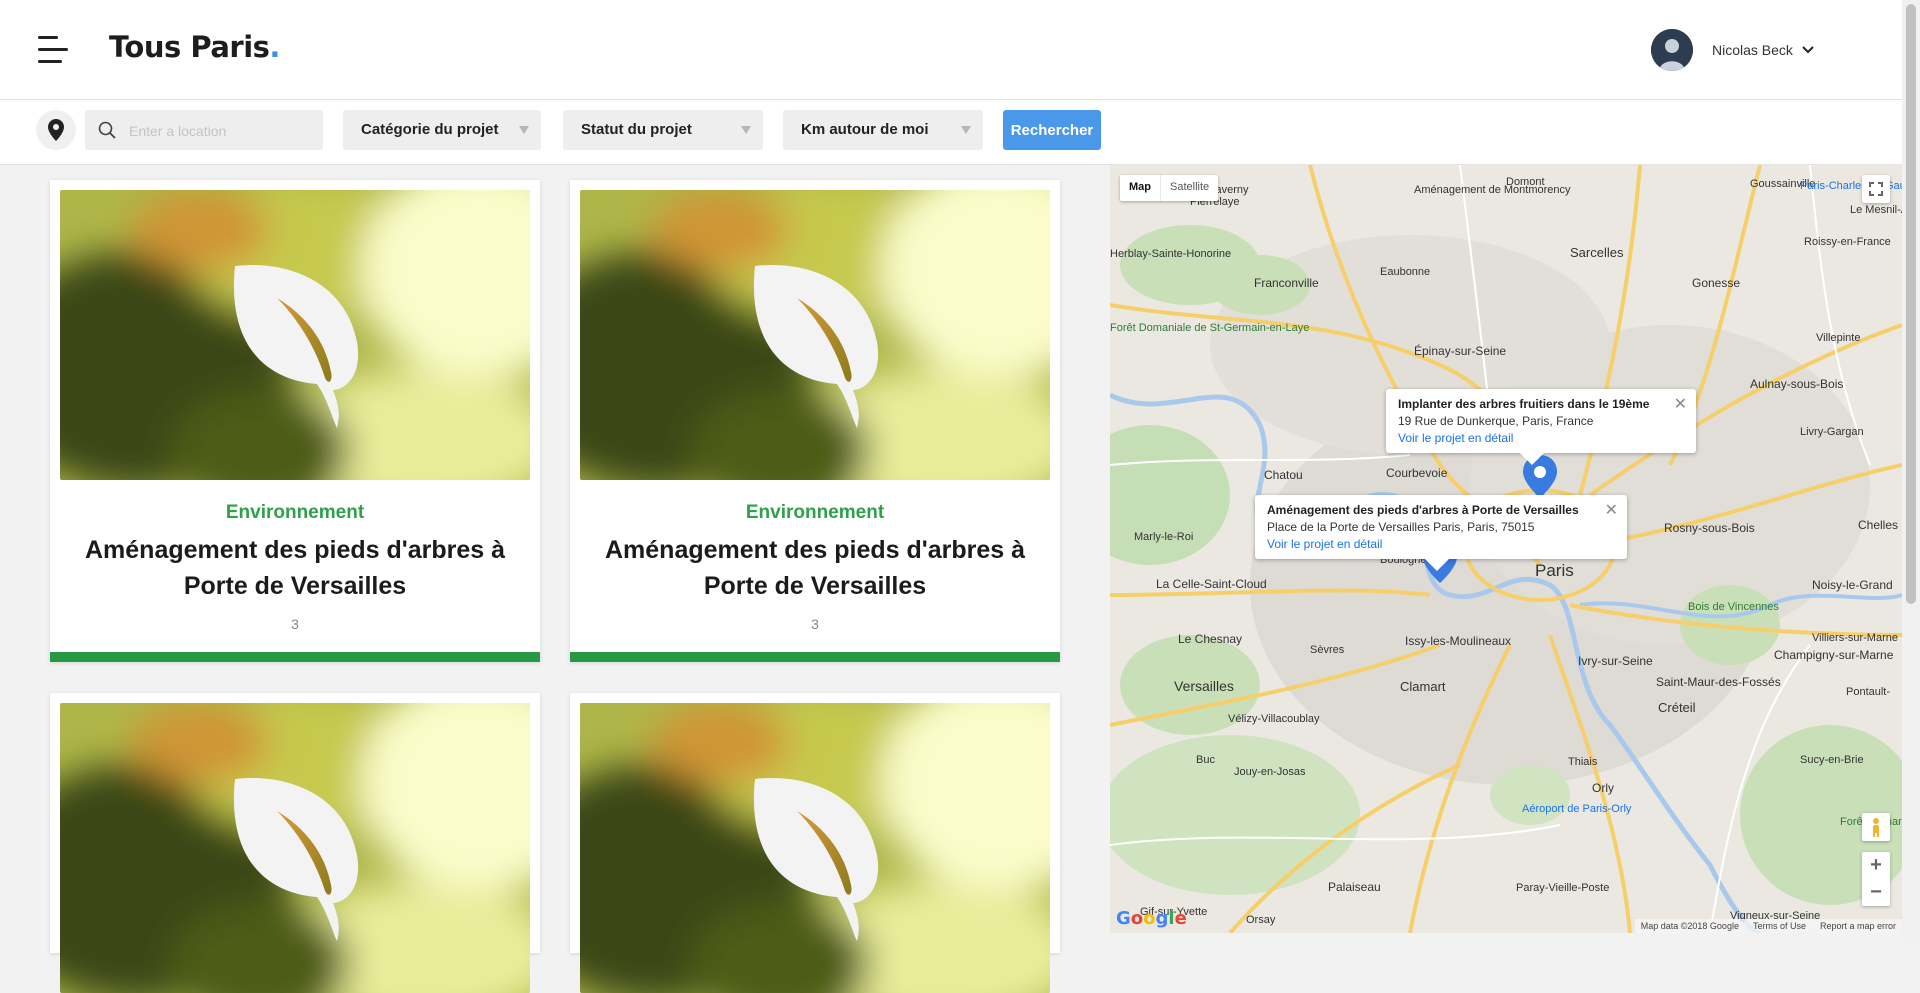  What do you see at coordinates (1847, 242) in the screenshot?
I see `svg-text: Roissy-en-France` at bounding box center [1847, 242].